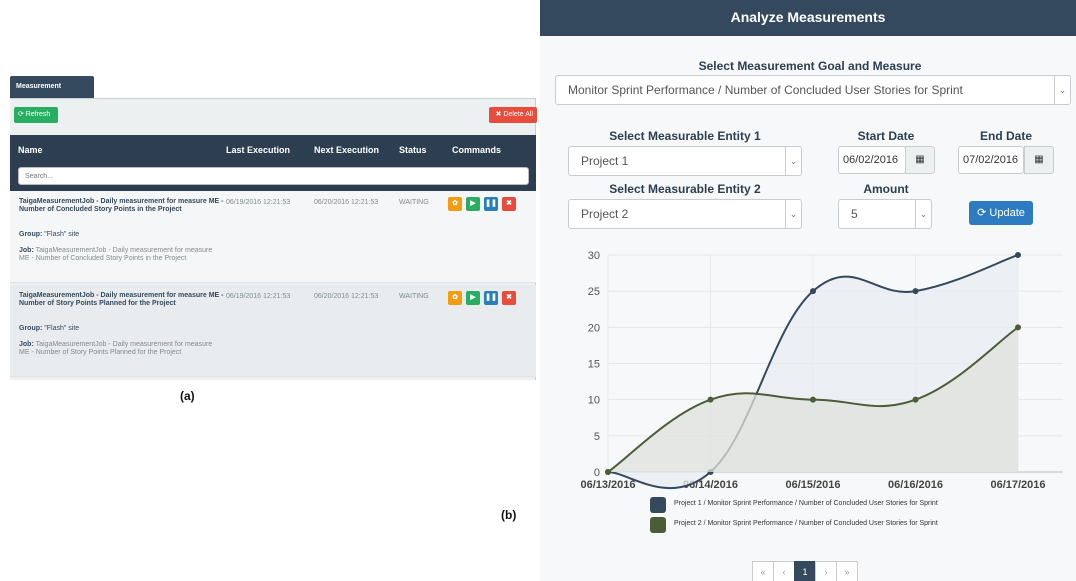  Describe the element at coordinates (826, 571) in the screenshot. I see `page-next-button: ›` at that location.